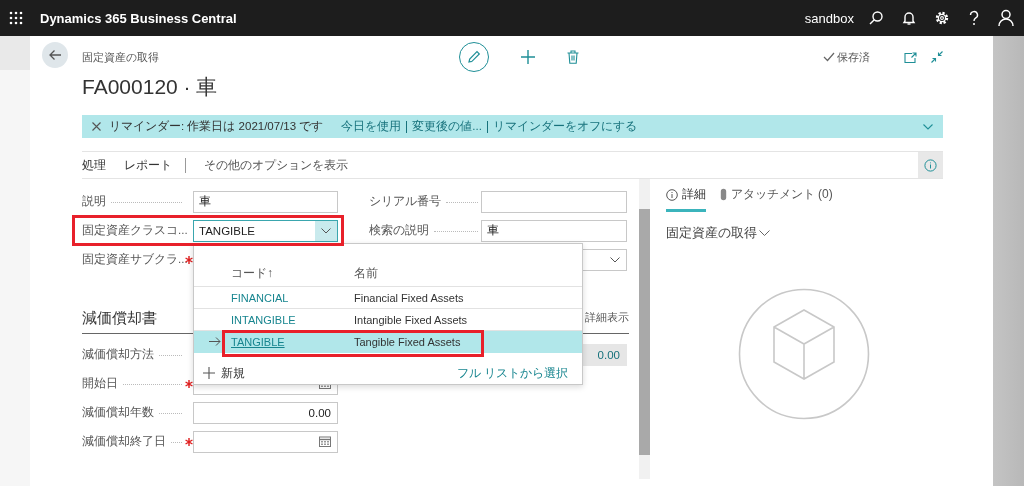  Describe the element at coordinates (121, 57) in the screenshot. I see `breadcrumb: 固定資産の取得` at that location.